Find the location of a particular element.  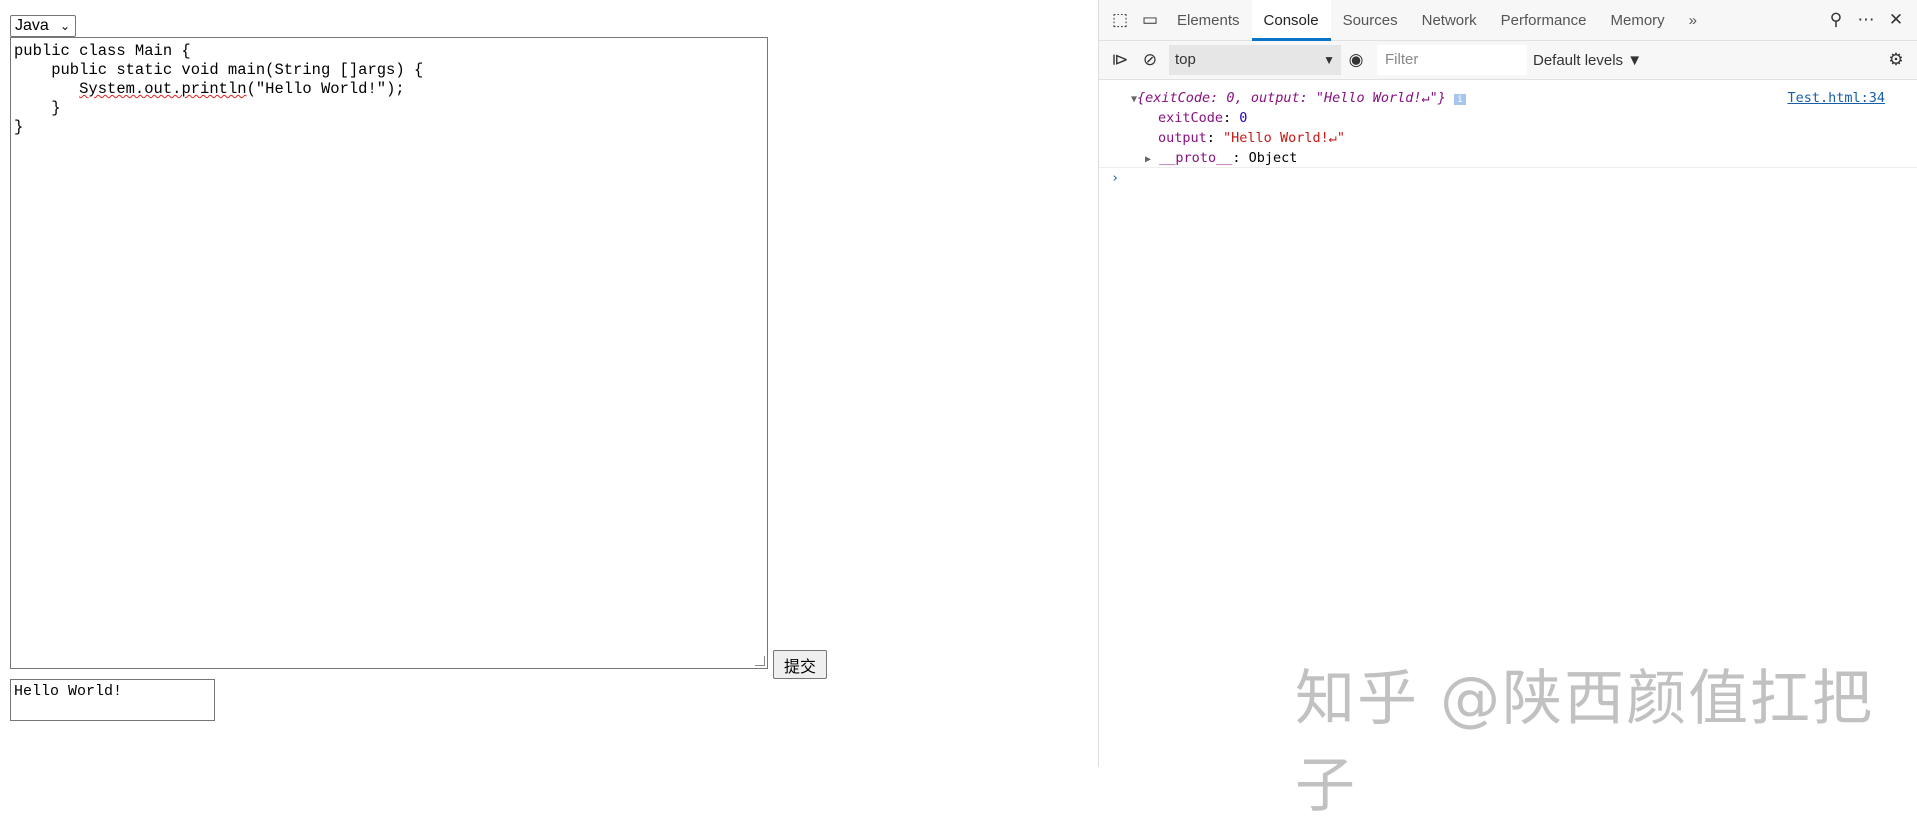

close-icon: ✕ is located at coordinates (1896, 20).